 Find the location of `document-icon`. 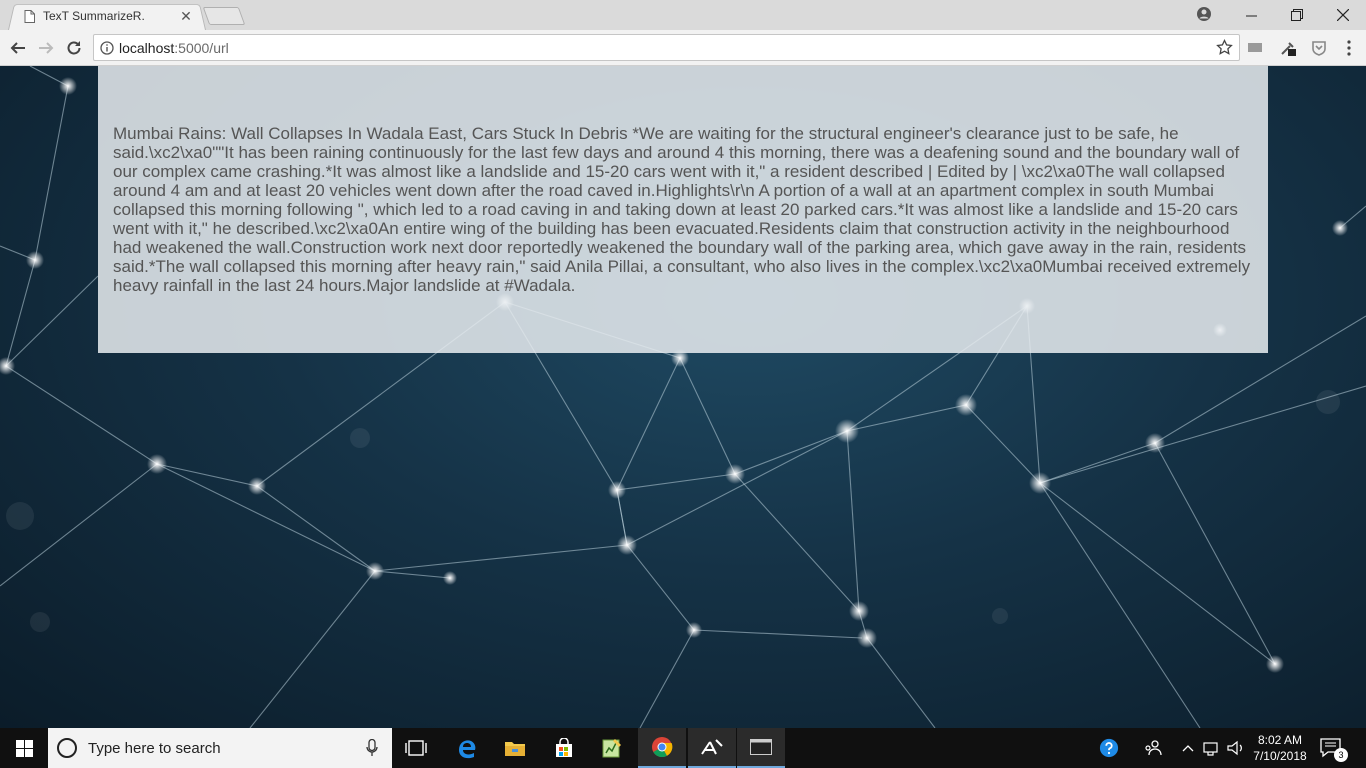

document-icon is located at coordinates (29, 16).